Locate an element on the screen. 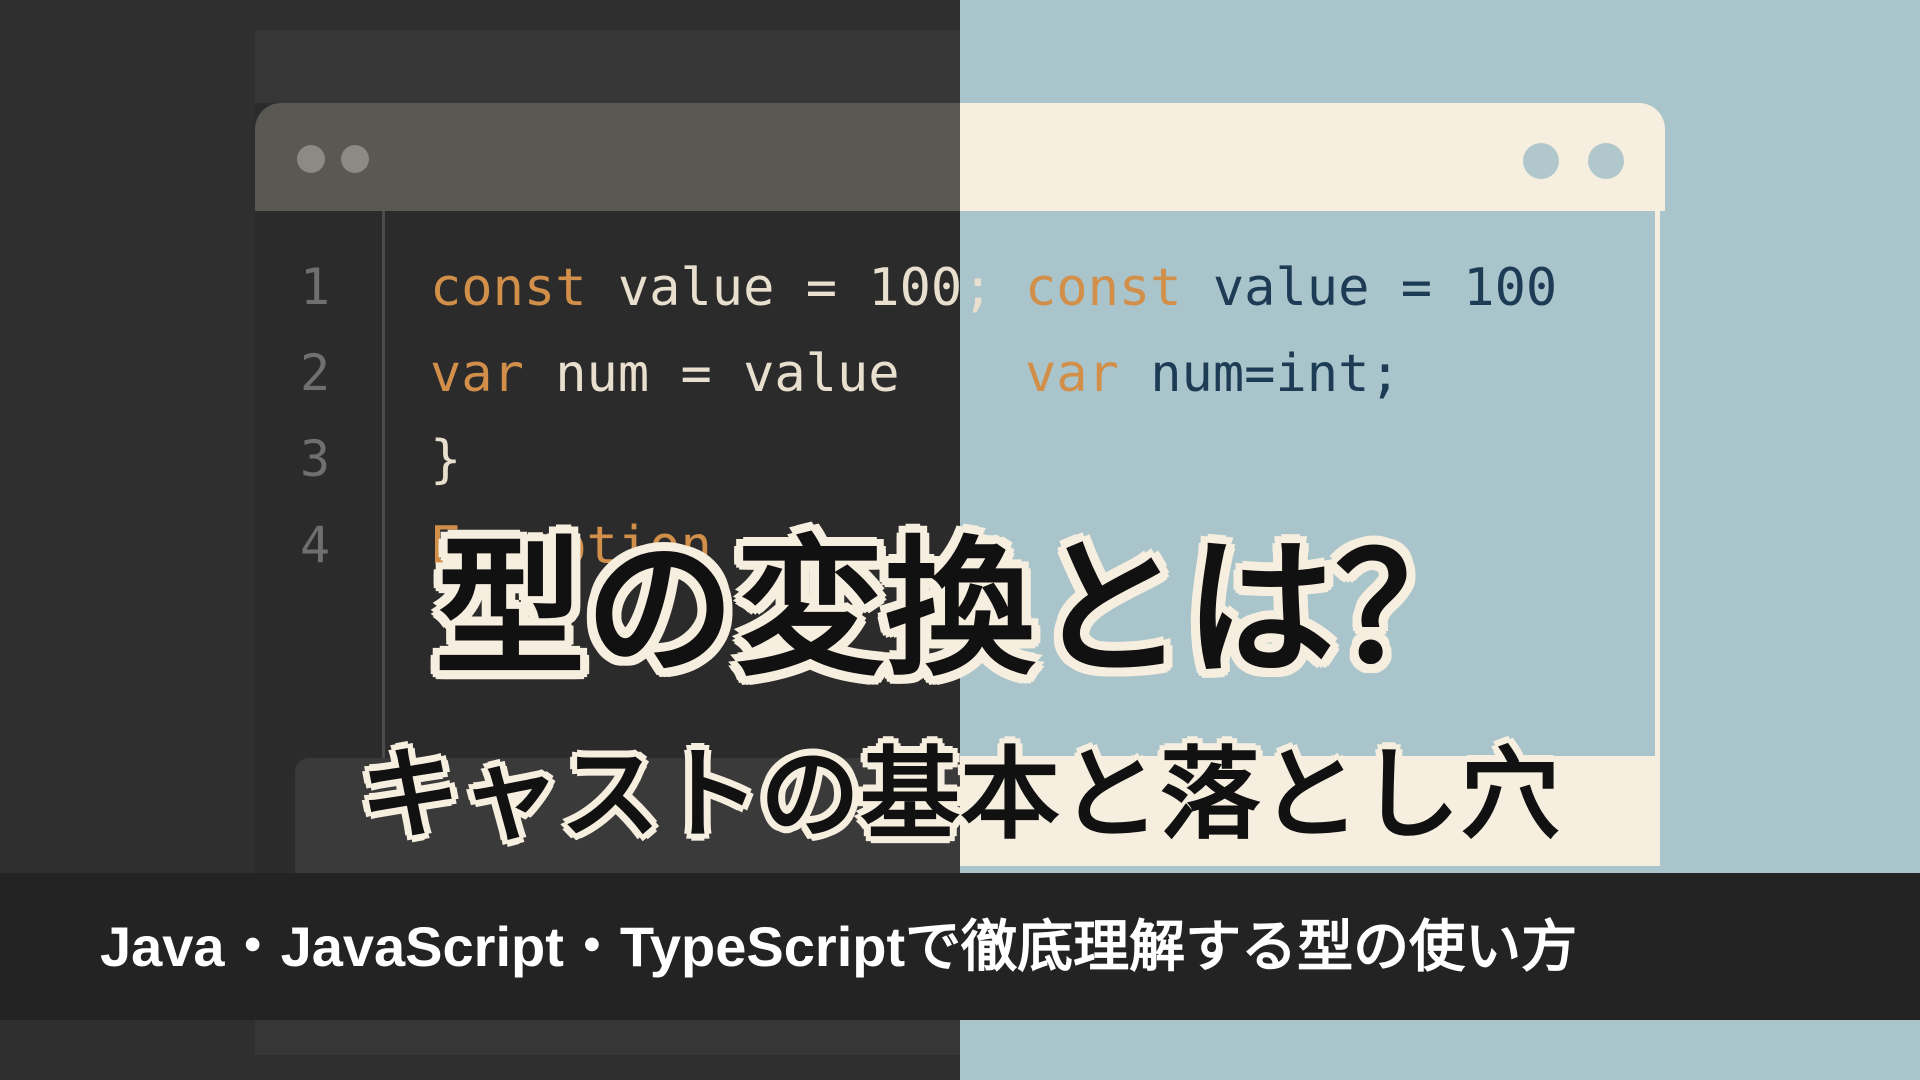 The height and width of the screenshot is (1080, 1920). code-text: value = 100 is located at coordinates (1369, 288).